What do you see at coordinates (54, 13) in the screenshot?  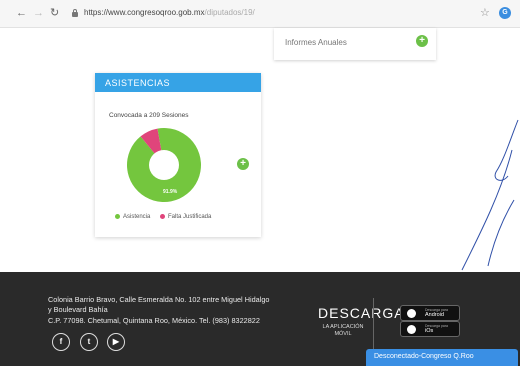 I see `reload-icon: ↻` at bounding box center [54, 13].